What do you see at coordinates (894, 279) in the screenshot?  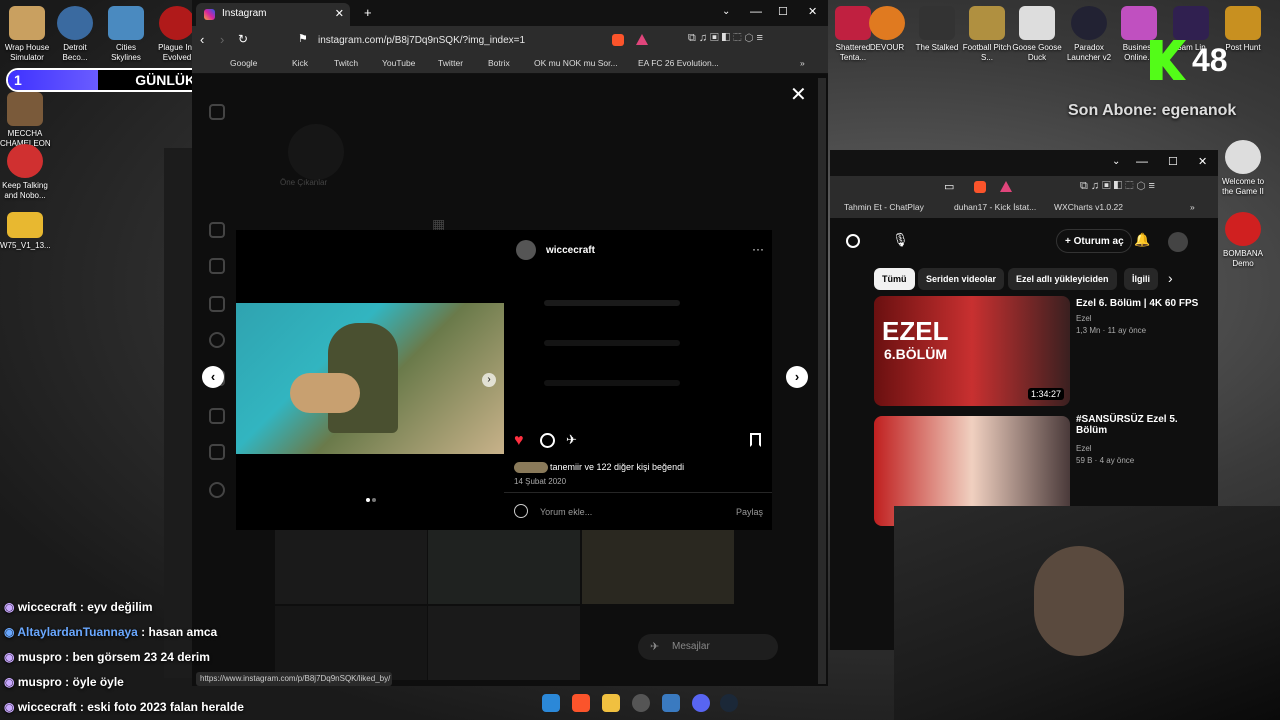 I see `chip-all: Tümü` at bounding box center [894, 279].